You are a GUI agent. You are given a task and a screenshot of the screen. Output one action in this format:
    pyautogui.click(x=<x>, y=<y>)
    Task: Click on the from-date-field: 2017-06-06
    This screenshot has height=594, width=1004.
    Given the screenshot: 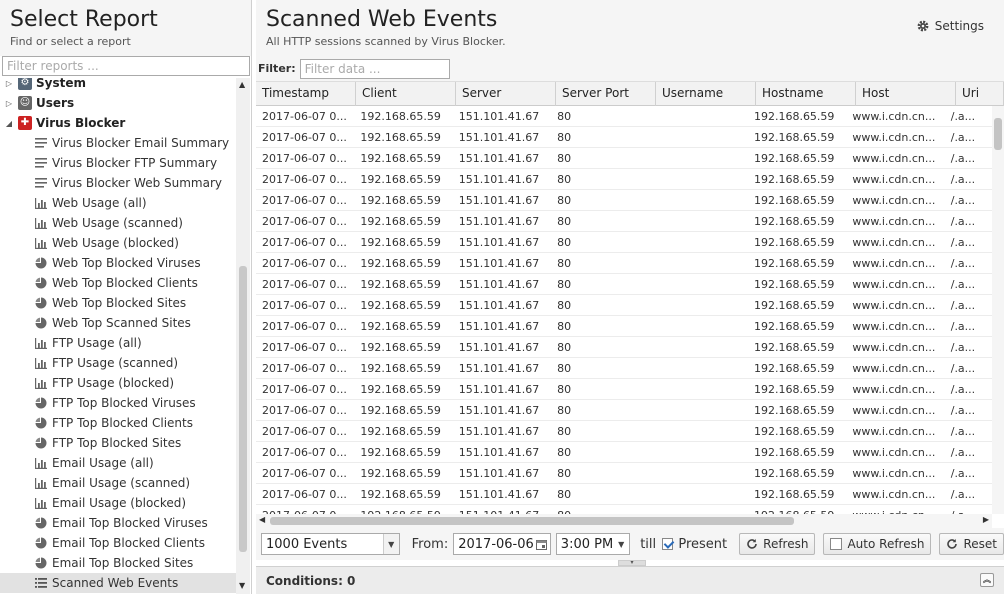 What is the action you would take?
    pyautogui.click(x=502, y=544)
    